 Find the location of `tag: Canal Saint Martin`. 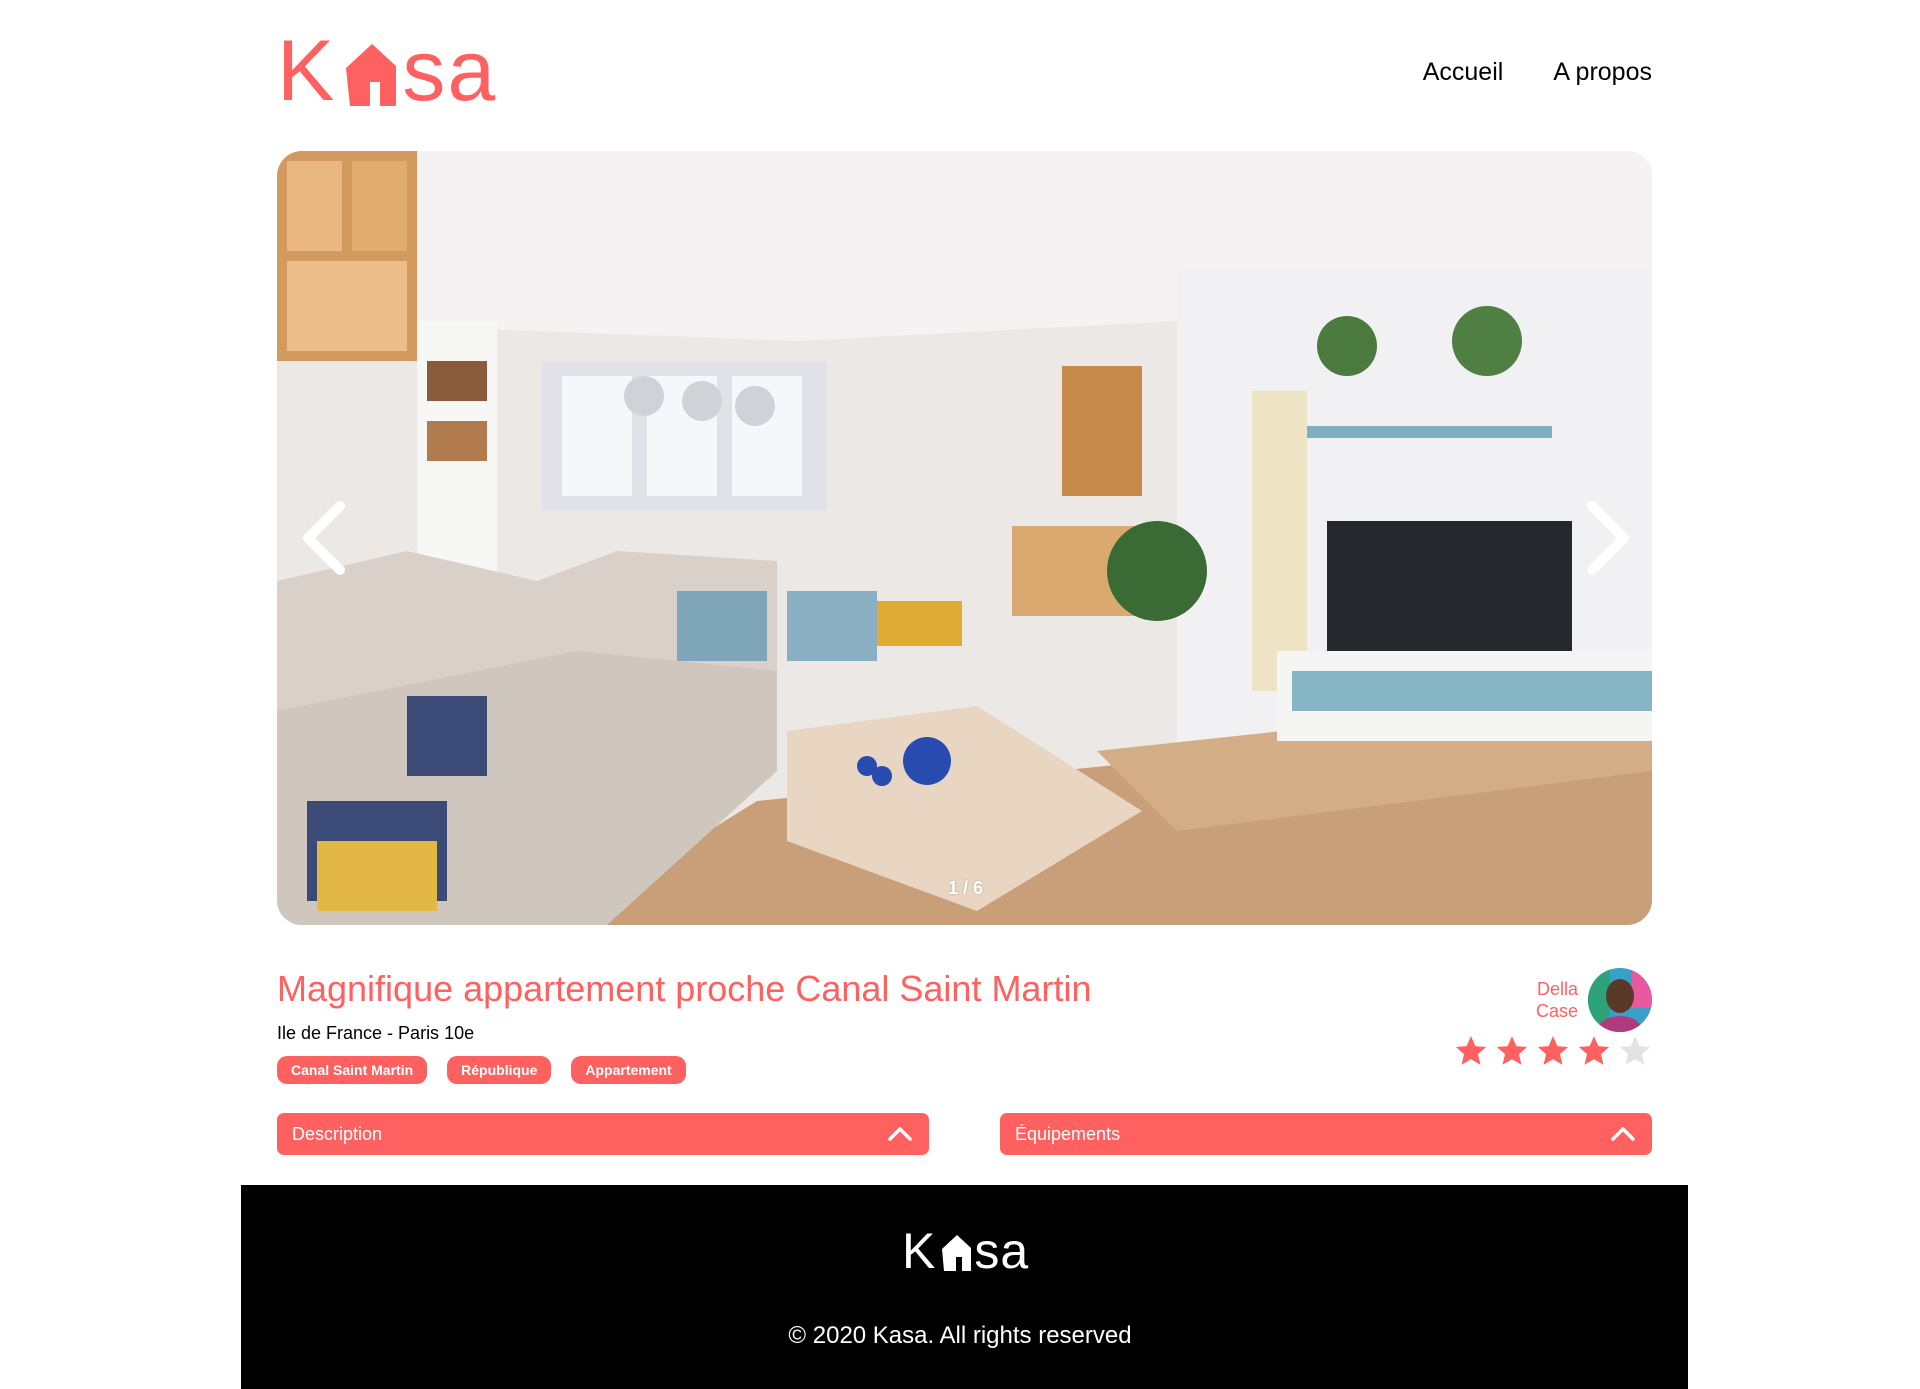

tag: Canal Saint Martin is located at coordinates (352, 1070).